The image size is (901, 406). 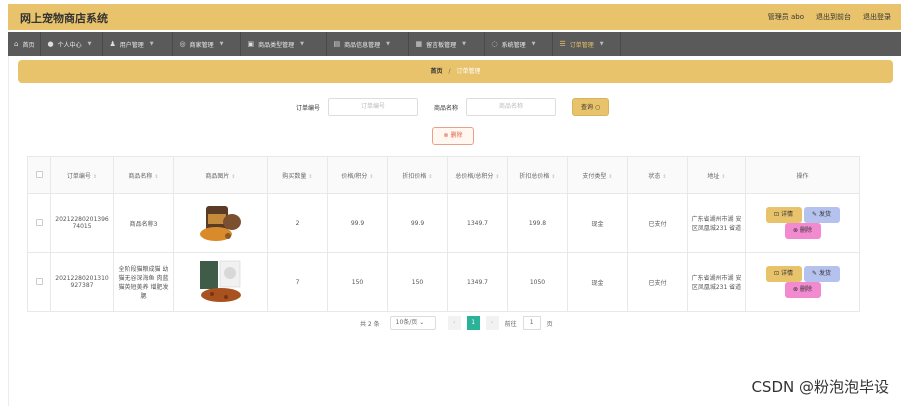 I want to click on breadcrumb-home: 首页, so click(x=437, y=71).